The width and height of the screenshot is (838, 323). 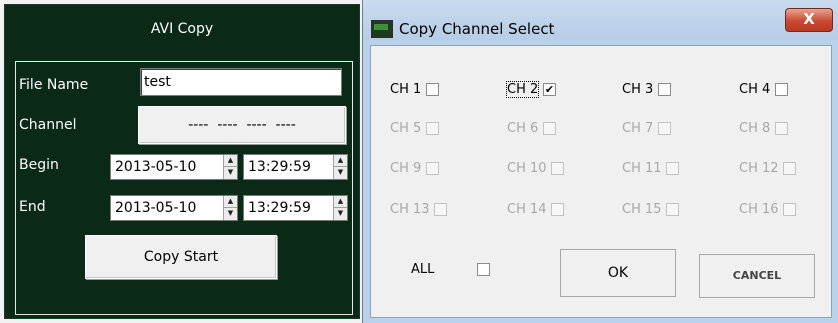 What do you see at coordinates (54, 85) in the screenshot?
I see `file-name-label: File Name` at bounding box center [54, 85].